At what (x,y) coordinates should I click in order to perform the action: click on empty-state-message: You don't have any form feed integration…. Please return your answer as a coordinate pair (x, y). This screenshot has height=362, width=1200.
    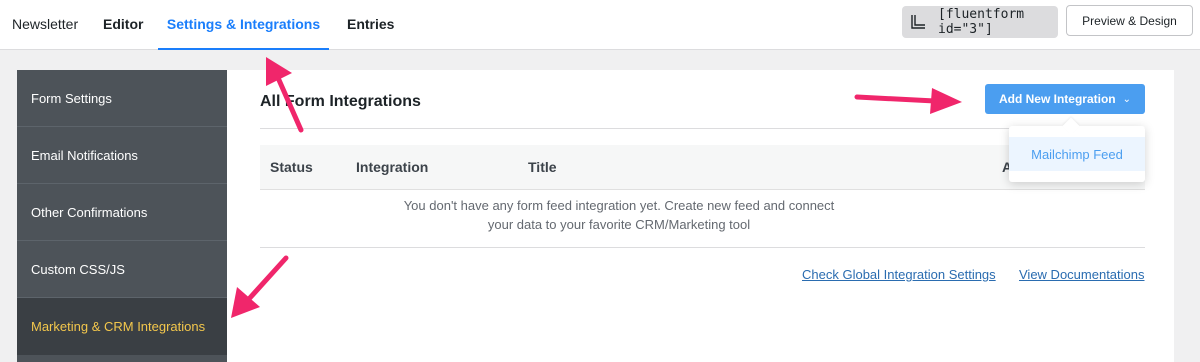
    Looking at the image, I should click on (619, 215).